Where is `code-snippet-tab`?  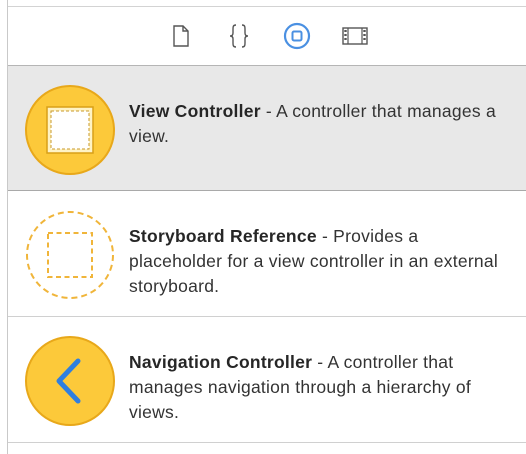
code-snippet-tab is located at coordinates (239, 36).